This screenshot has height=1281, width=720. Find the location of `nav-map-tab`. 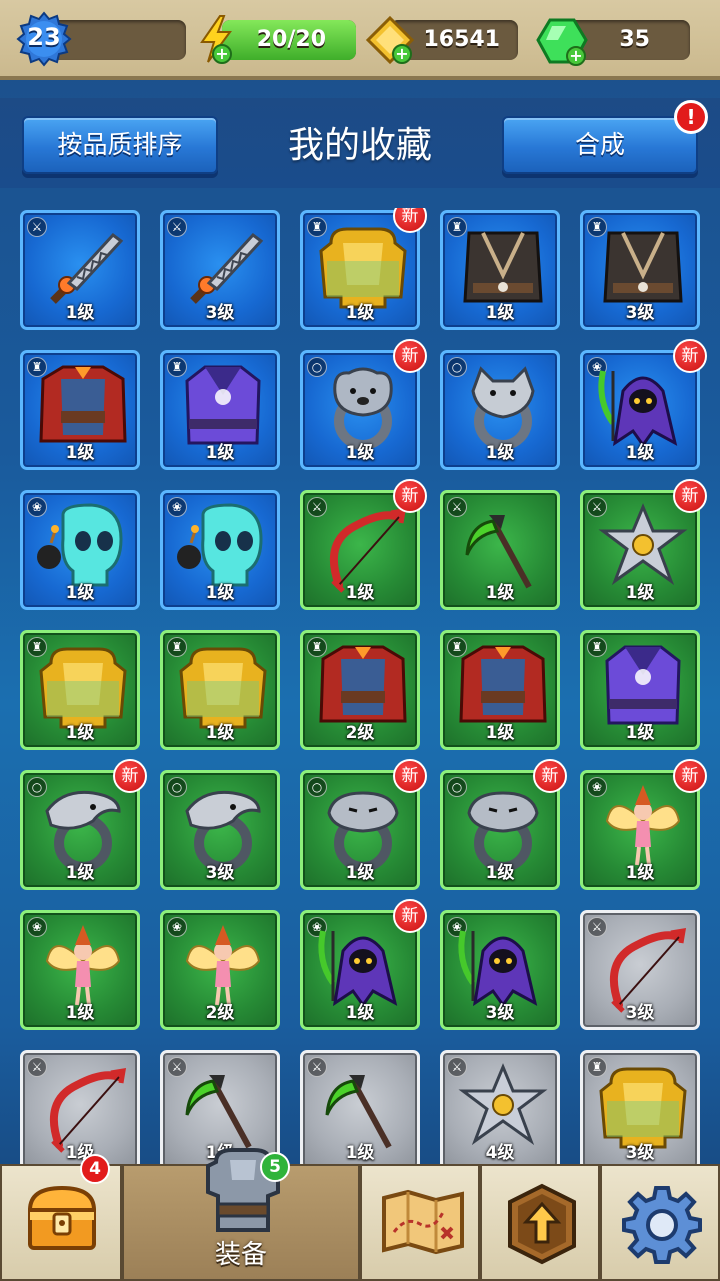

nav-map-tab is located at coordinates (420, 1222).